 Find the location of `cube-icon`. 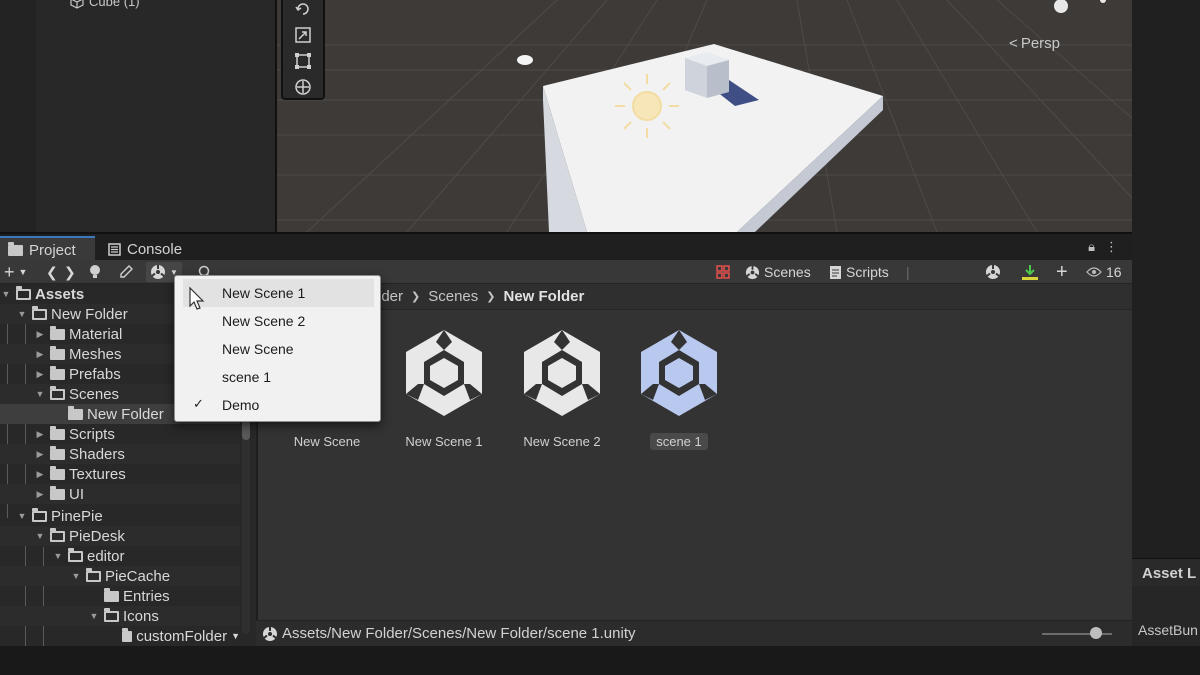

cube-icon is located at coordinates (77, 4).